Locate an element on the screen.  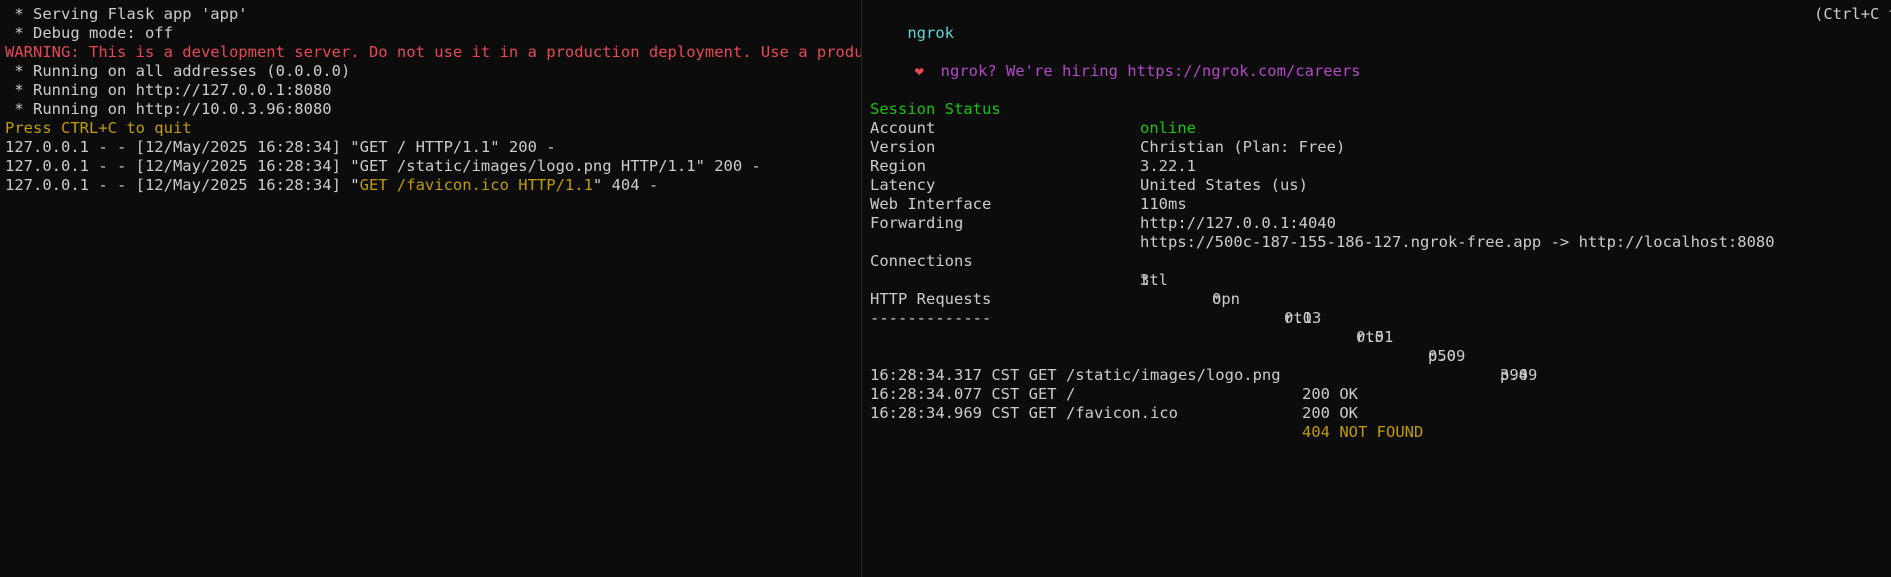
heart-icon: ❤ is located at coordinates (919, 71).